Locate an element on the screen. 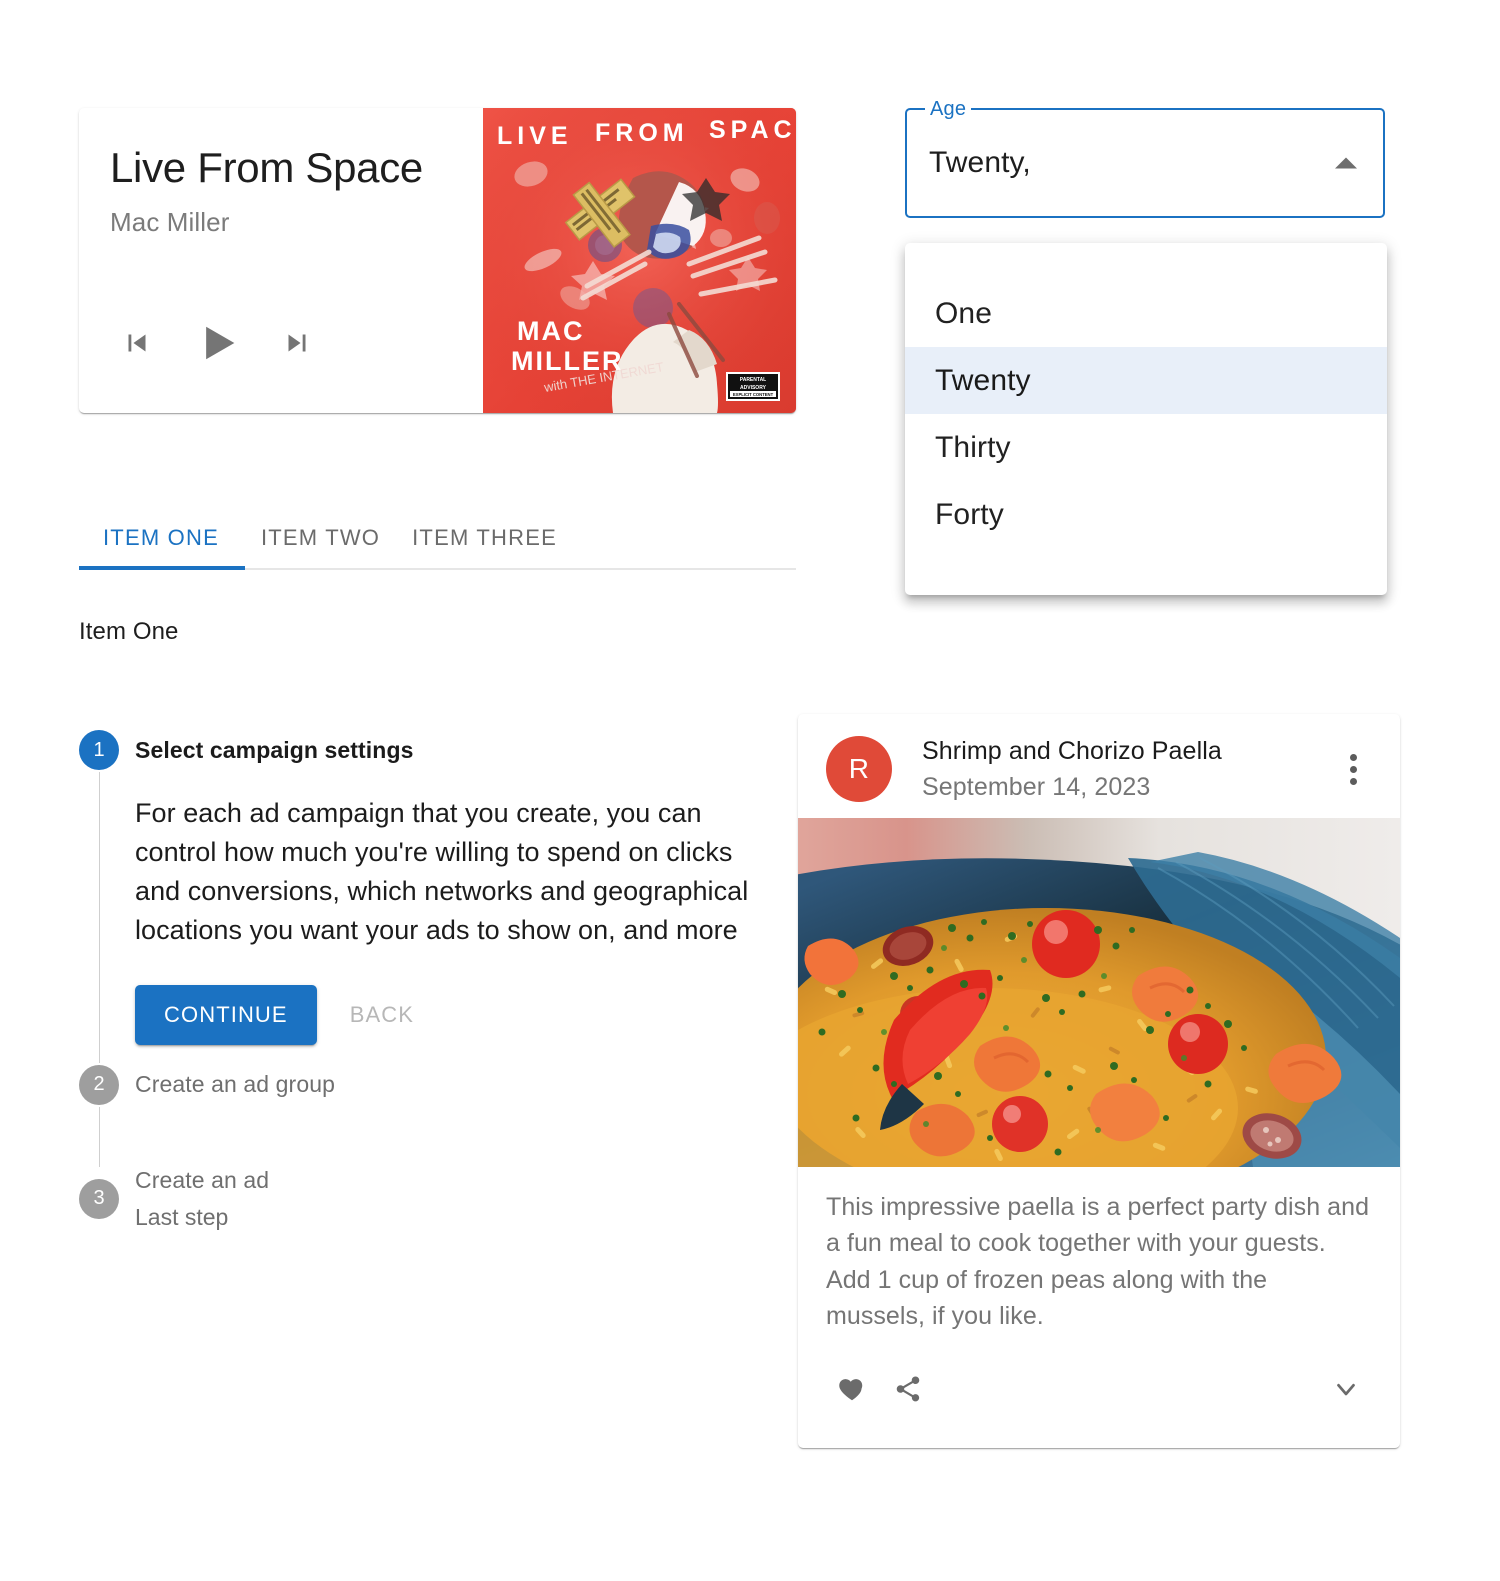  age-select-field: Age Twenty, is located at coordinates (1145, 157).